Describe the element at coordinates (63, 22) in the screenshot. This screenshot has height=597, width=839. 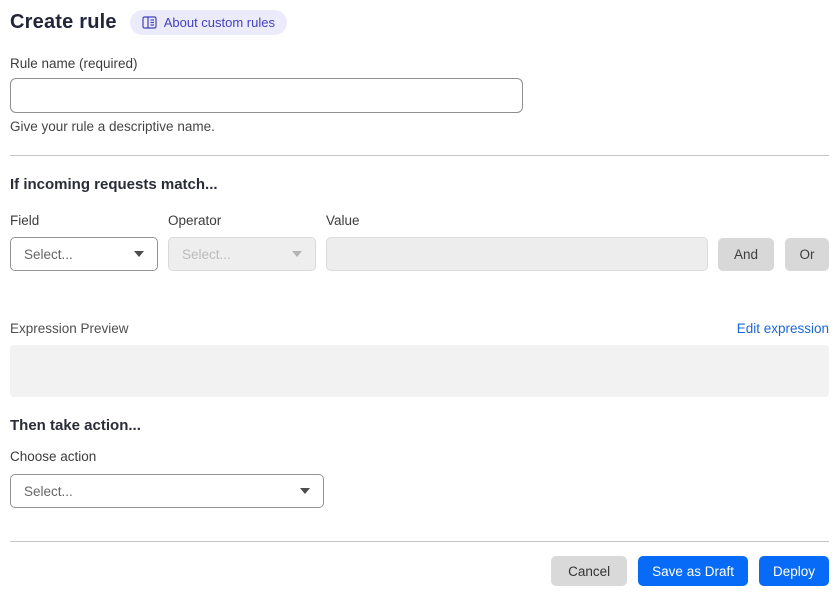
I see `page-title: Create rule` at that location.